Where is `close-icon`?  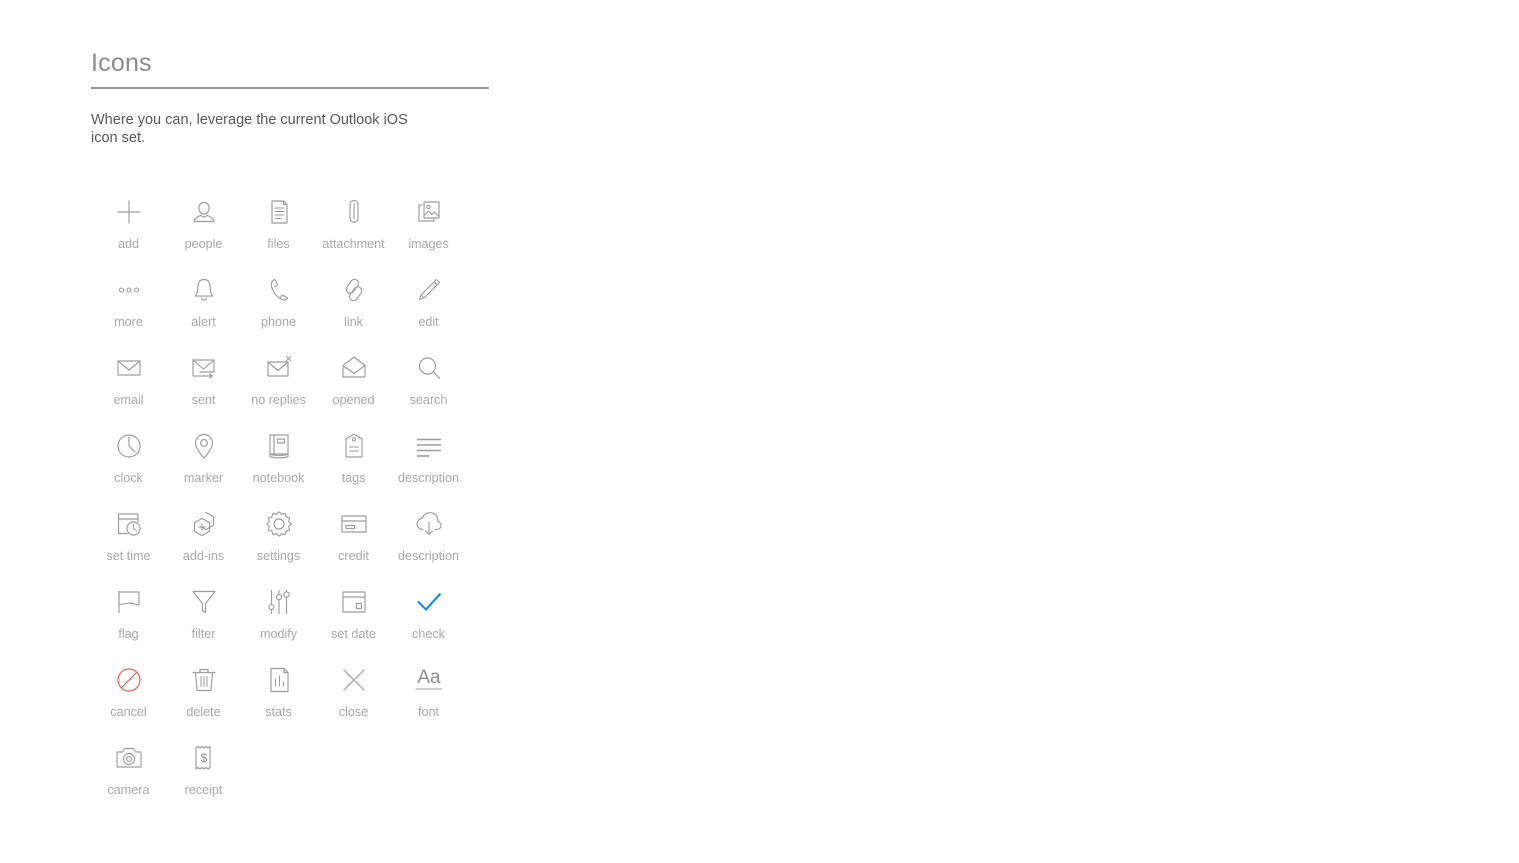 close-icon is located at coordinates (354, 680).